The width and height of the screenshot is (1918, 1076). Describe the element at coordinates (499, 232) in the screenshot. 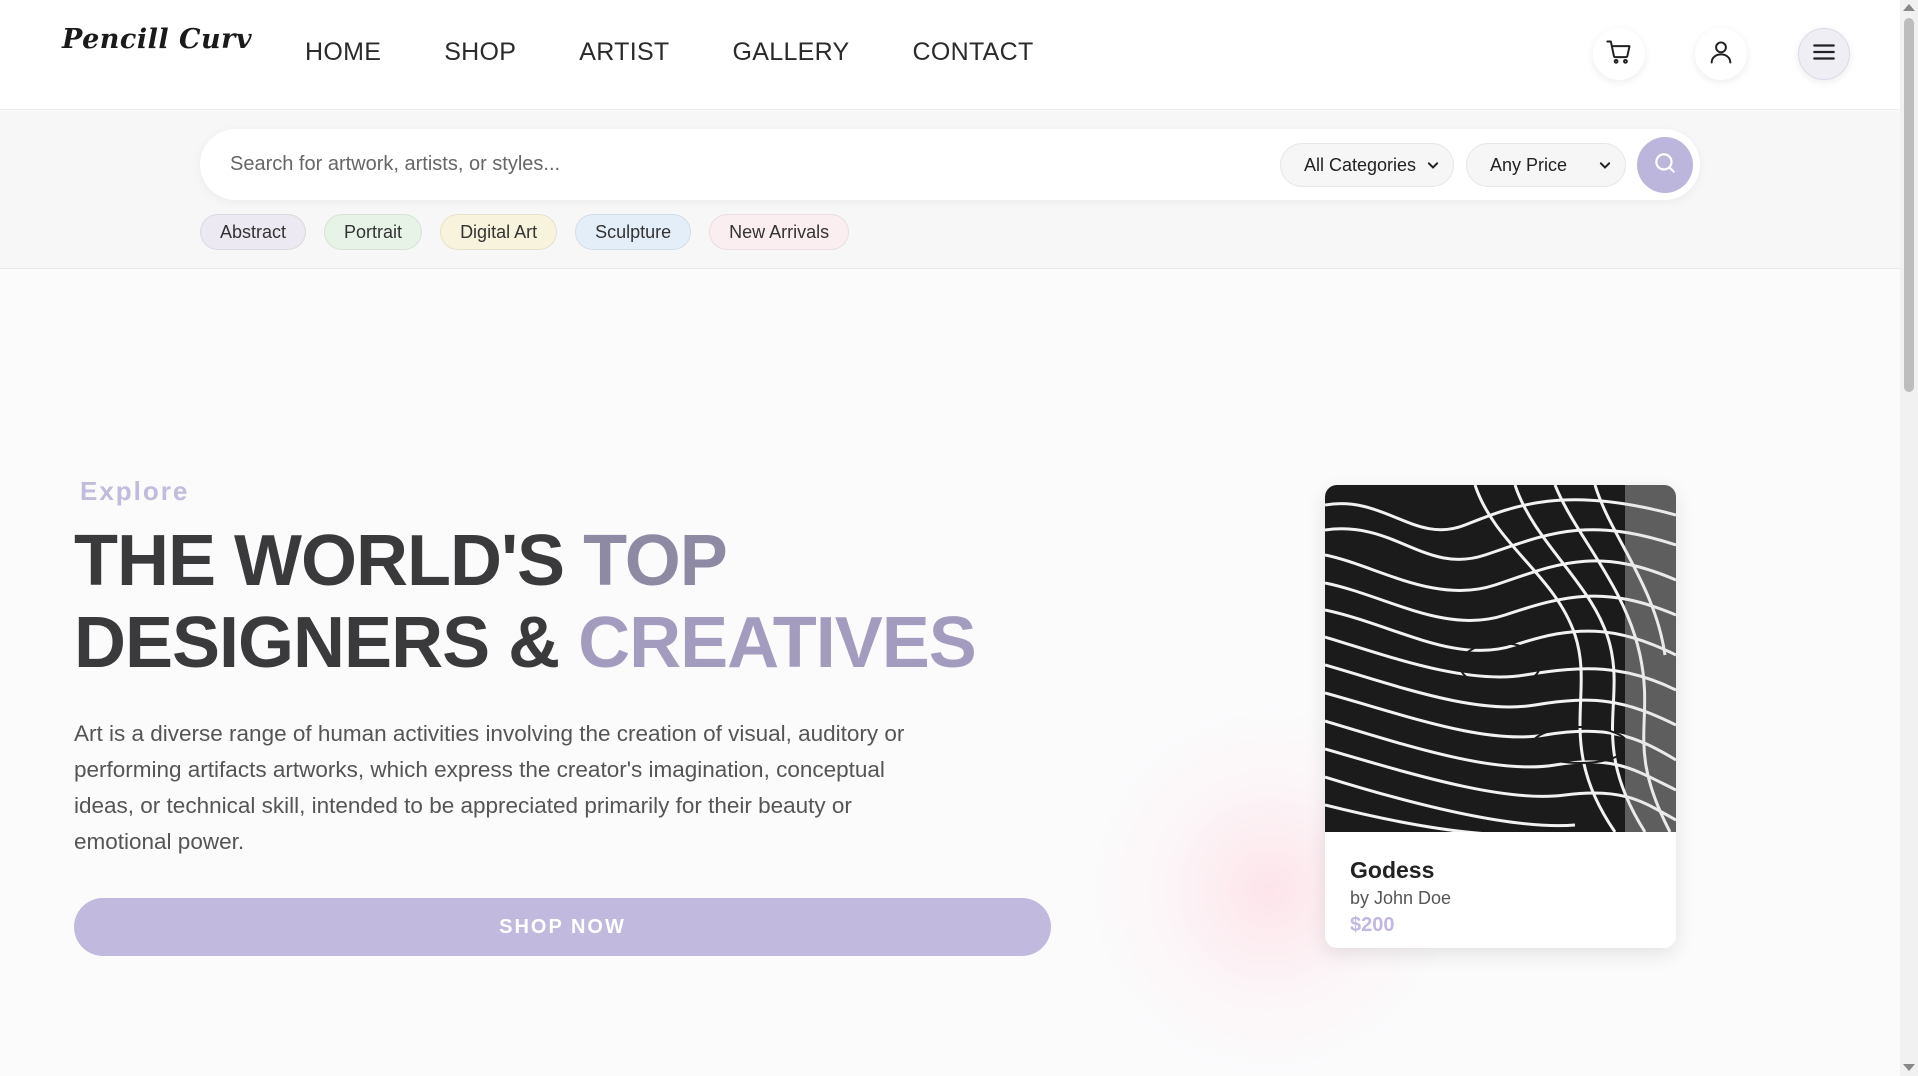

I see `chip-digital-art: Digital Art` at that location.